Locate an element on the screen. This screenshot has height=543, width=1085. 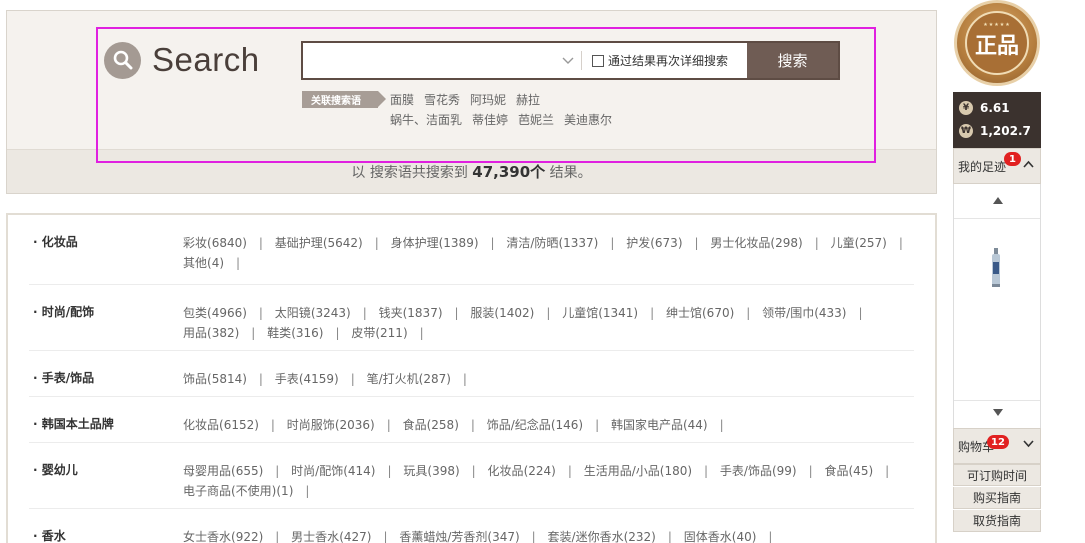
subcategory-link: 饰品/纪念品(146) is located at coordinates (535, 425).